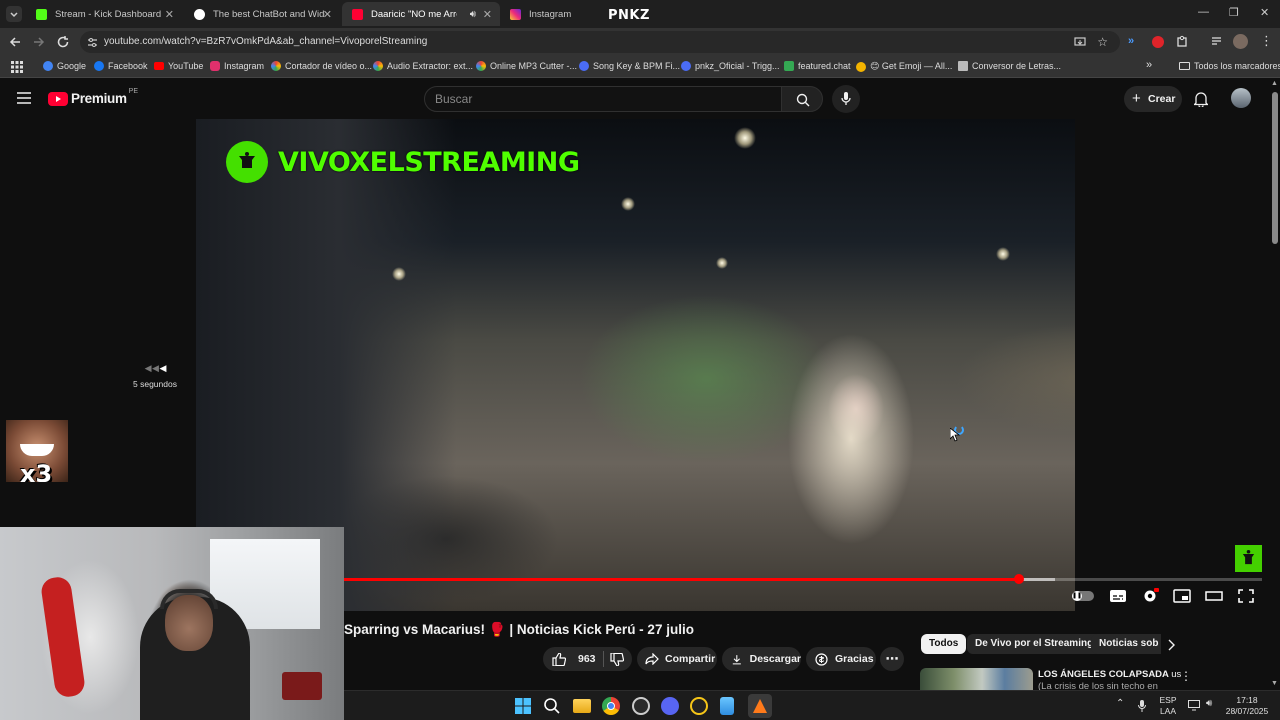 The image size is (1280, 720). Describe the element at coordinates (1168, 706) in the screenshot. I see `input-language-indicator: ESP LAA` at that location.